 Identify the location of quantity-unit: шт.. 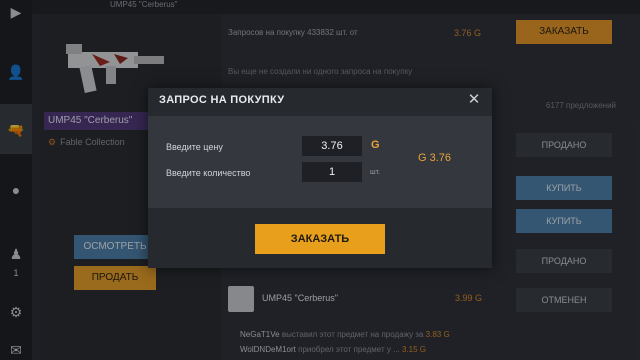
(375, 172).